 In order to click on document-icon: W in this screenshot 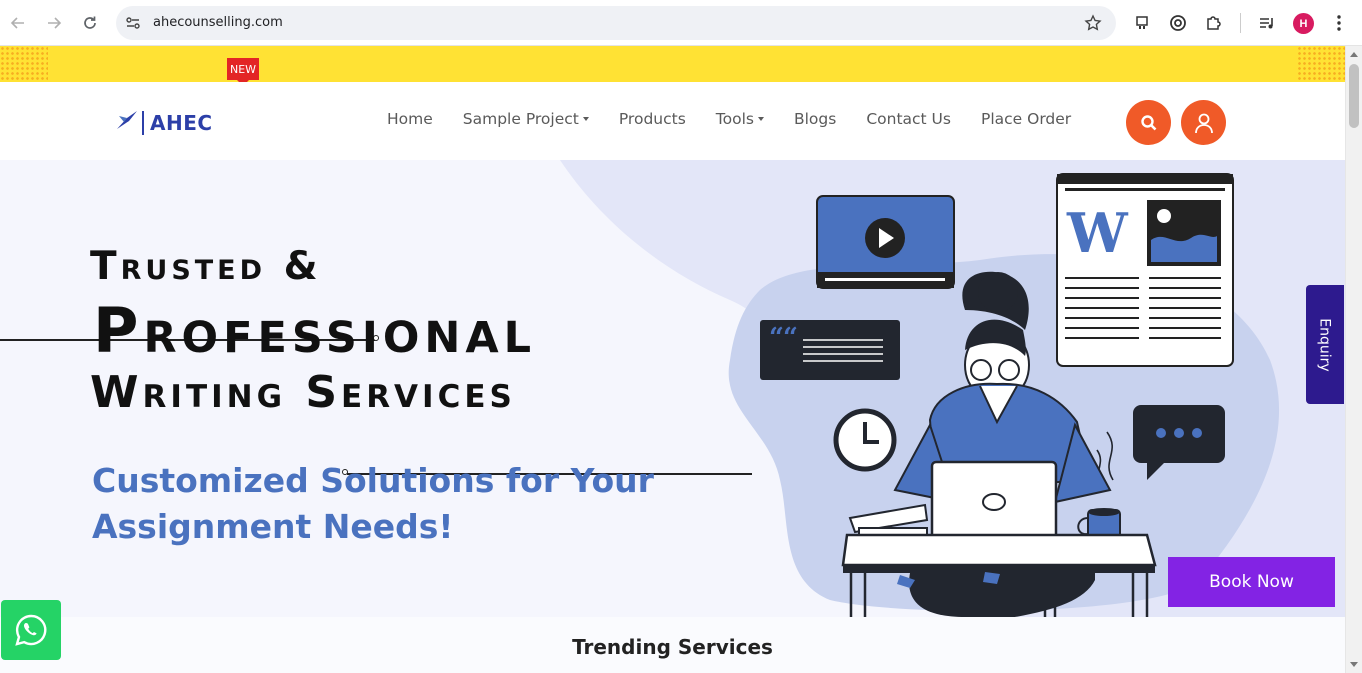, I will do `click(1145, 270)`.